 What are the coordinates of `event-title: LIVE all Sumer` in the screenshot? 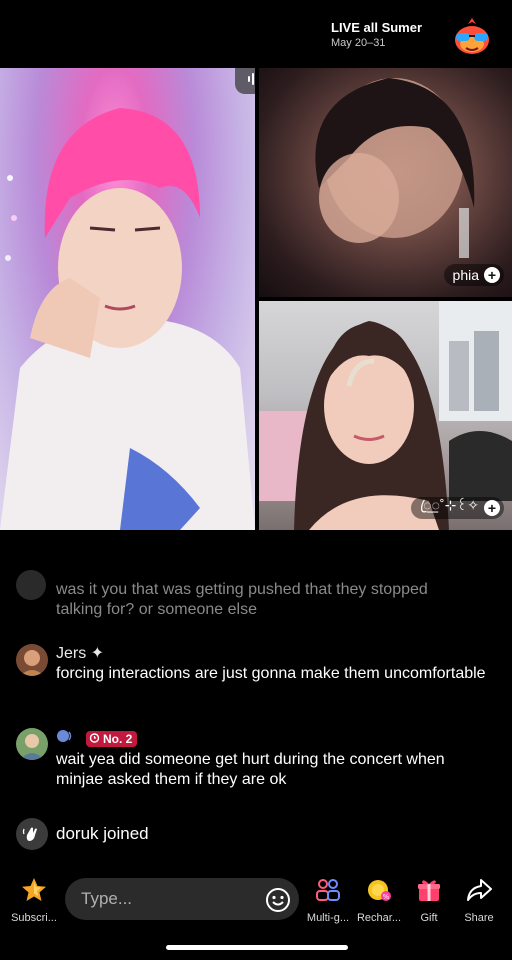 It's located at (377, 27).